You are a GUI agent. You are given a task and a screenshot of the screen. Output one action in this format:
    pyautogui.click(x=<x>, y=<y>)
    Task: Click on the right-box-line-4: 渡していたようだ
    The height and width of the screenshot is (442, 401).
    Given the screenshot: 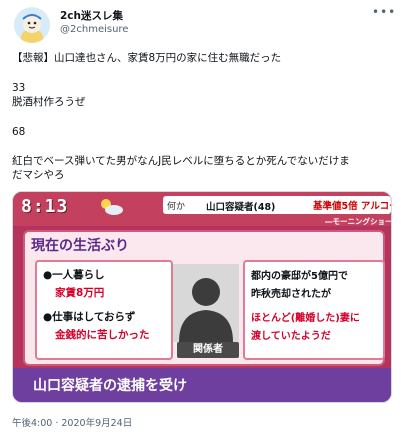 What is the action you would take?
    pyautogui.click(x=291, y=336)
    